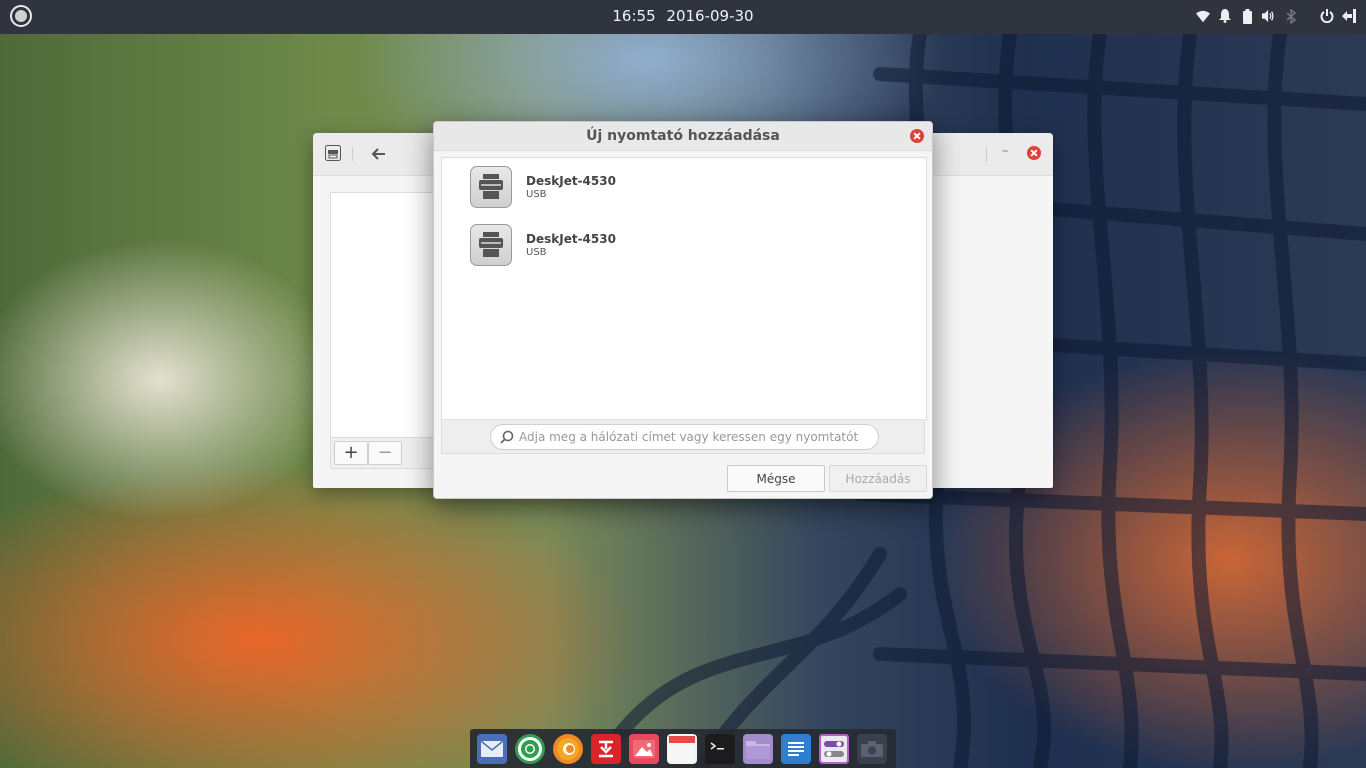 Image resolution: width=1366 pixels, height=768 pixels. I want to click on back-arrow-icon, so click(379, 154).